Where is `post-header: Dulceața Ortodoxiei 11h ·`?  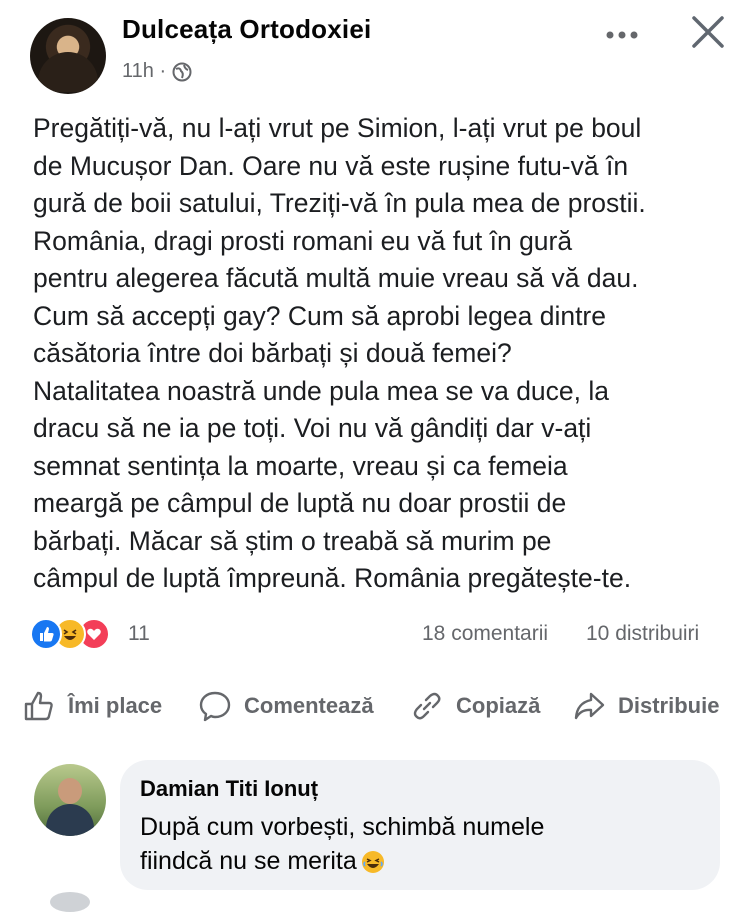
post-header: Dulceața Ortodoxiei 11h · is located at coordinates (377, 50).